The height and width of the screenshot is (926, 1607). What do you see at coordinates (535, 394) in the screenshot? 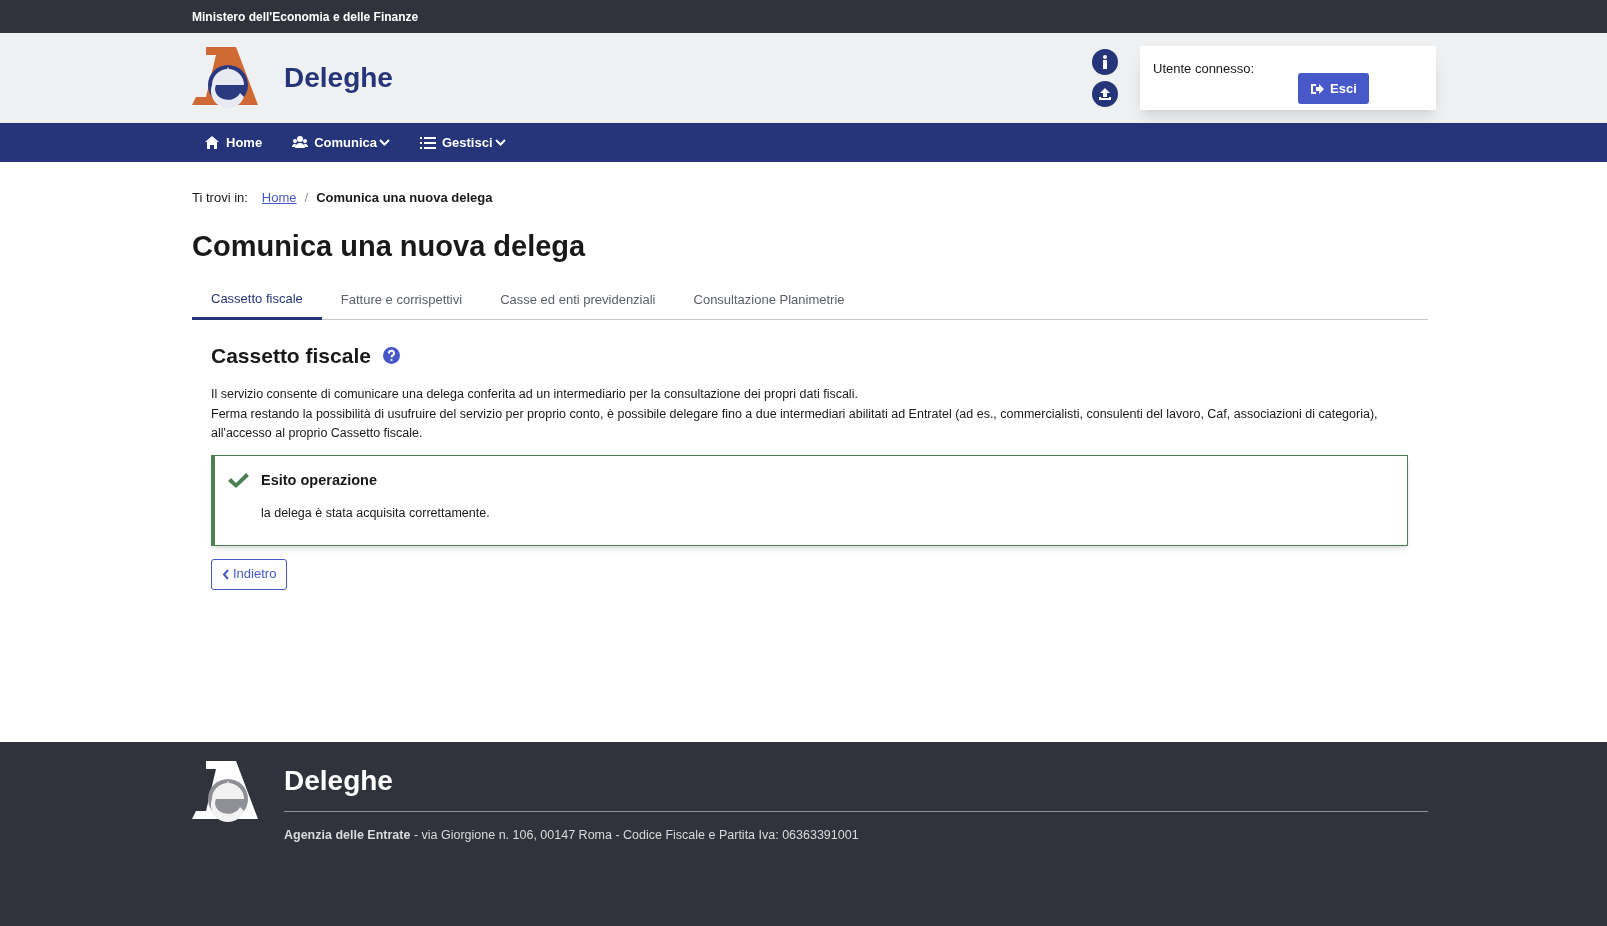
I see `description-text: Il servizio consente di comunicare una delega conferita ad un intermediario per la consultazione dei propri dati fiscali.` at bounding box center [535, 394].